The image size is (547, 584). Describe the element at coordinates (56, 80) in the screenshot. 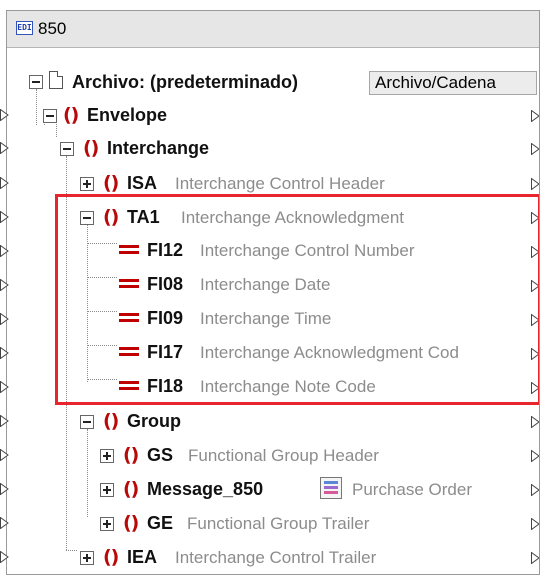

I see `file-icon` at that location.